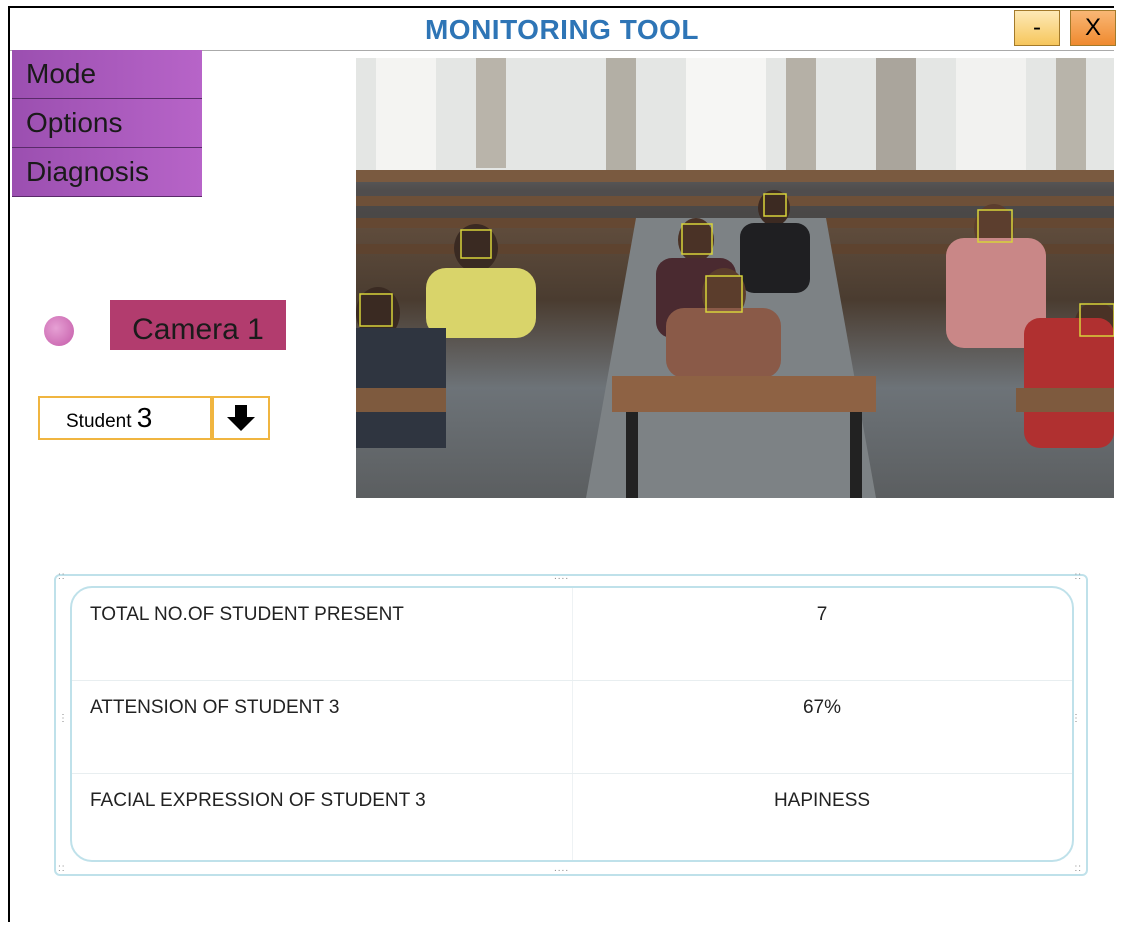 This screenshot has height=928, width=1122. What do you see at coordinates (63, 719) in the screenshot?
I see `resize-handle-left: ⋮` at bounding box center [63, 719].